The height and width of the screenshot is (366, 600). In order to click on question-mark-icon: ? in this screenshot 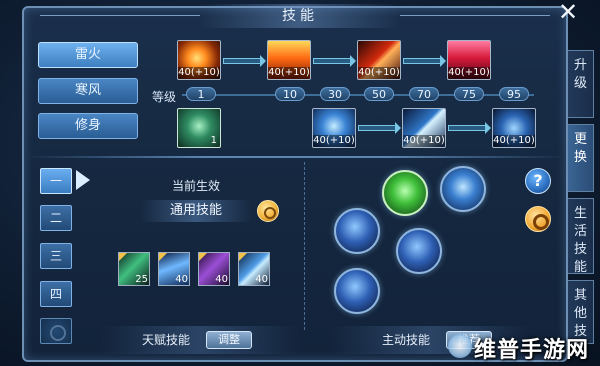, I will do `click(538, 180)`.